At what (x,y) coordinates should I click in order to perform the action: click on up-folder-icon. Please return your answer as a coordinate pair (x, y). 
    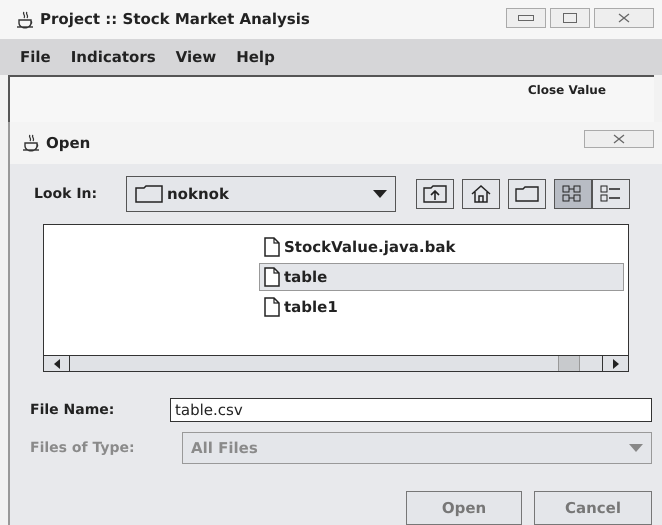
    Looking at the image, I should click on (435, 194).